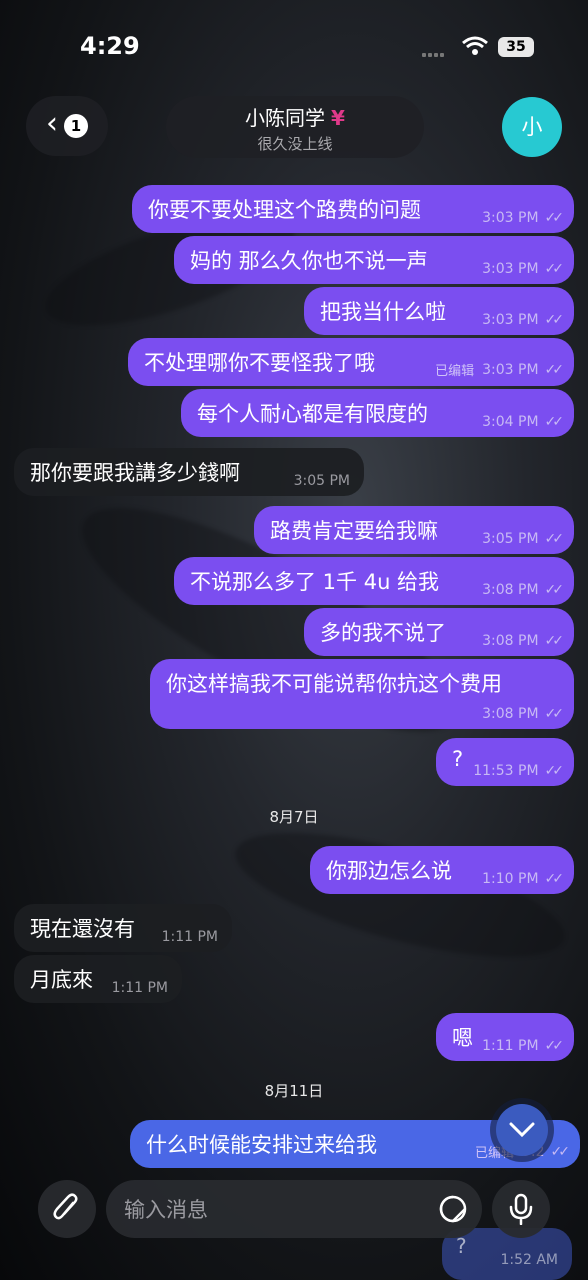 The image size is (588, 1280). Describe the element at coordinates (510, 879) in the screenshot. I see `message-time: 1:10 PM` at that location.